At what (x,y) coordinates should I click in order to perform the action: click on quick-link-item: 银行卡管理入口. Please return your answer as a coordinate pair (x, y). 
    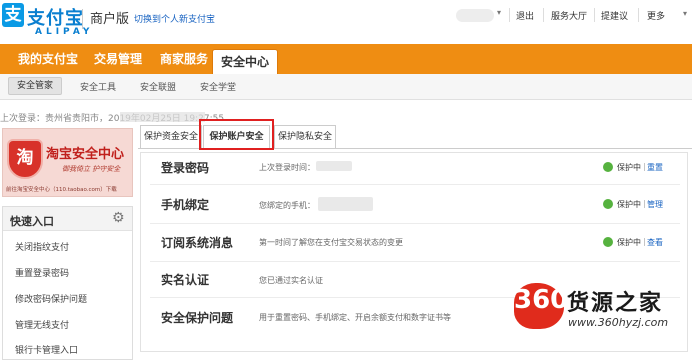
    Looking at the image, I should click on (46, 349).